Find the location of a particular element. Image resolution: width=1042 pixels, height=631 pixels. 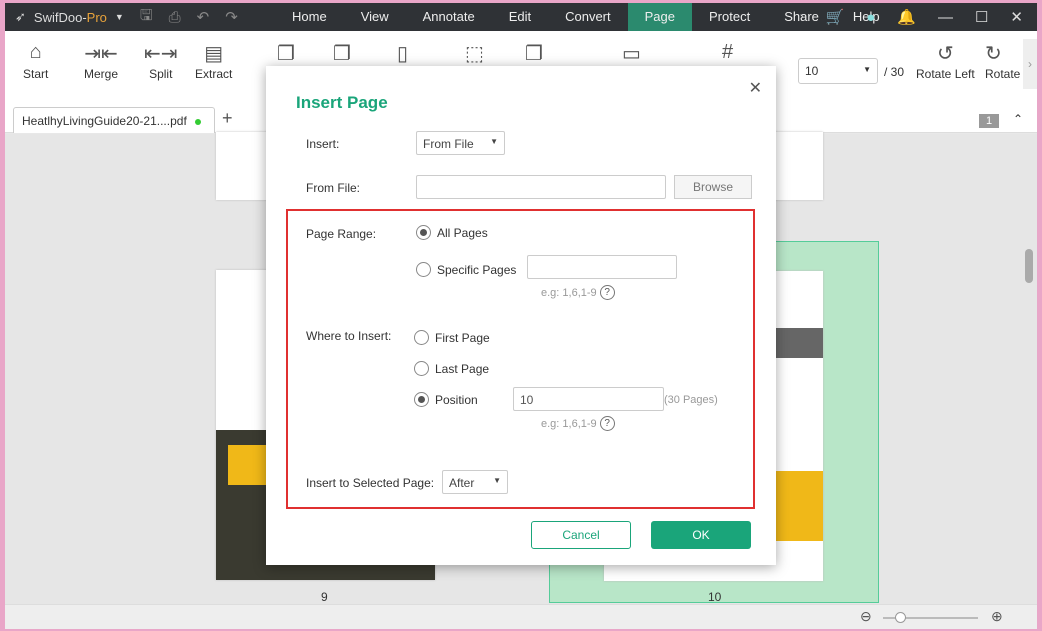

where-to-insert-label: Where to Insert: is located at coordinates (349, 336).